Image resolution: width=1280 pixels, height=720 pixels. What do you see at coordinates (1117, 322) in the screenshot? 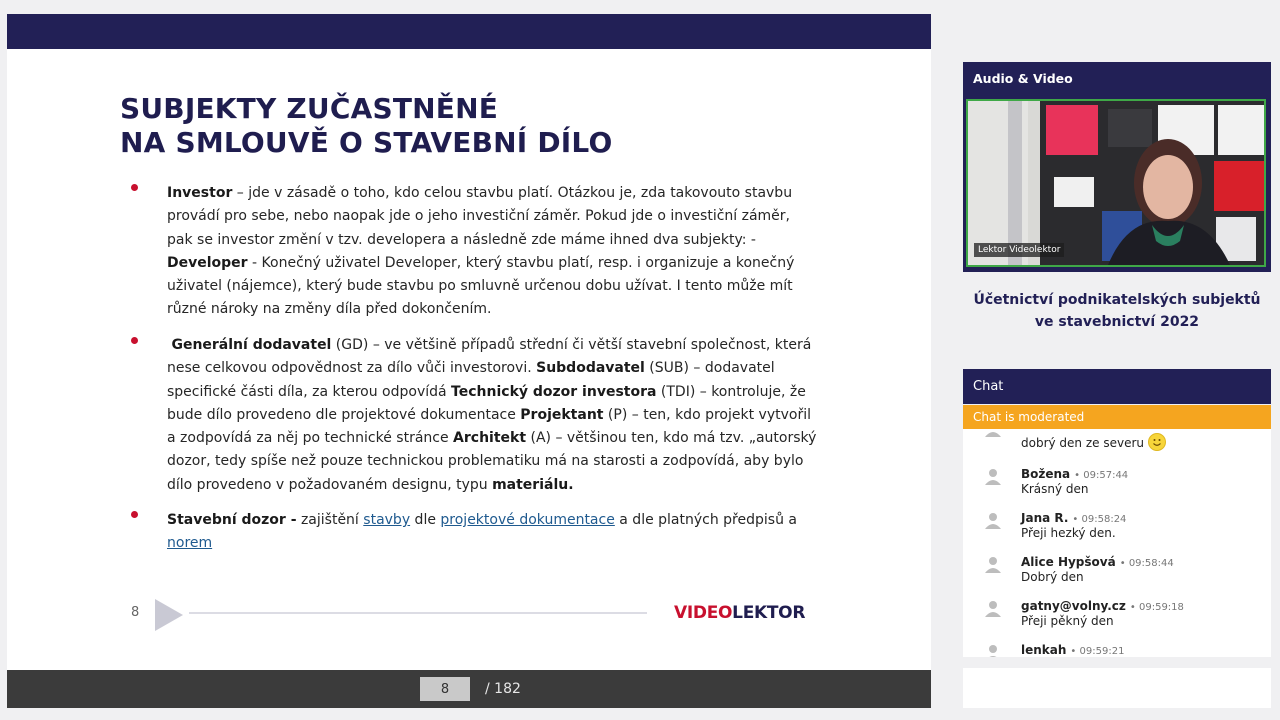
I see `course-title-line2: ve stavebnictví 2022` at bounding box center [1117, 322].